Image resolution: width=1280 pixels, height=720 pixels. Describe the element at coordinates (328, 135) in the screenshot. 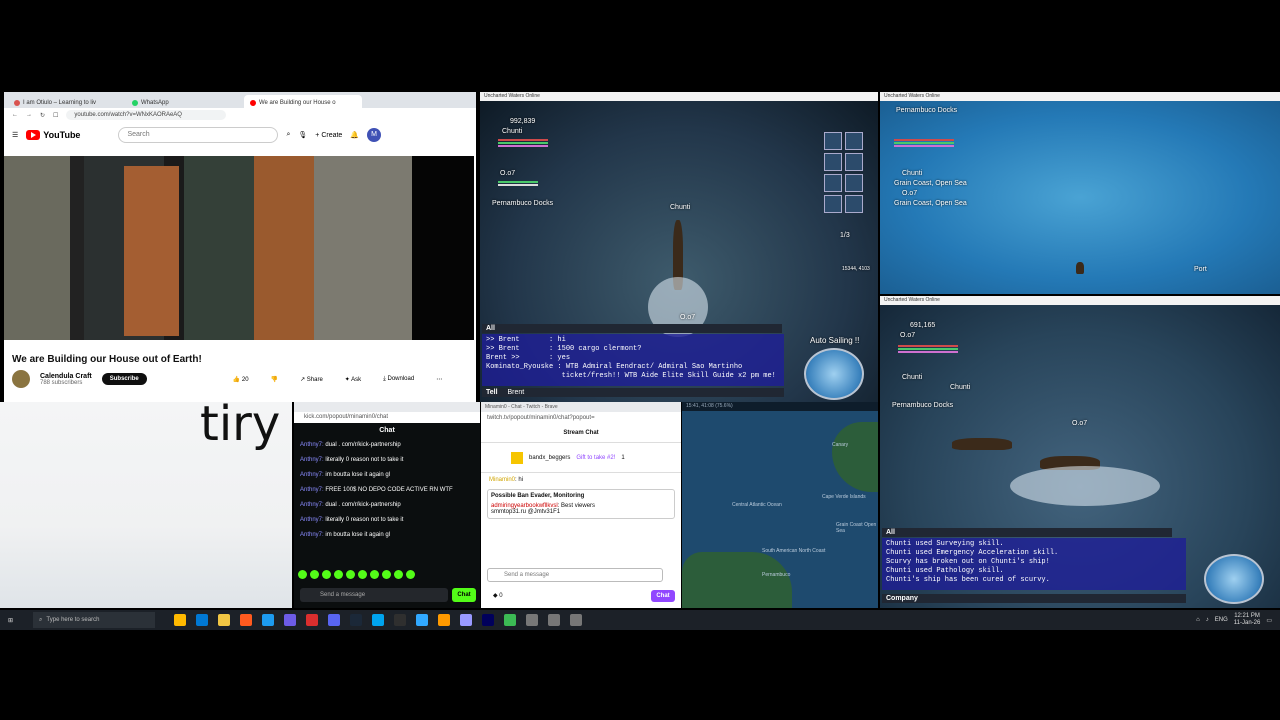

I see `create-button: + Create` at that location.